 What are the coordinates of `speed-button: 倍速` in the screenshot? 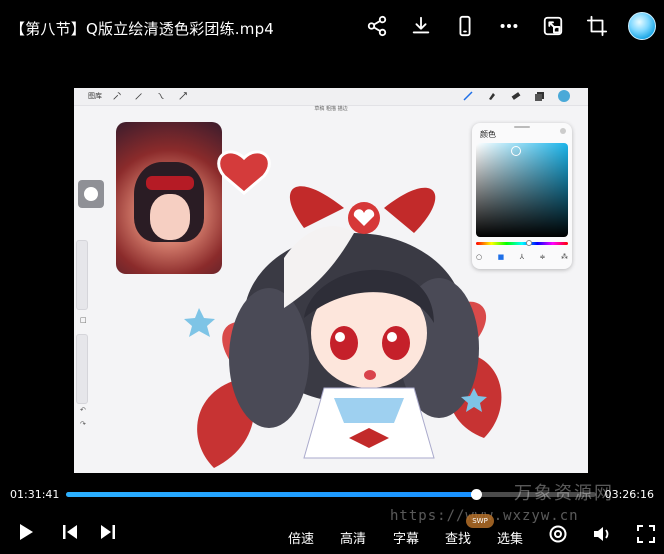 It's located at (301, 537).